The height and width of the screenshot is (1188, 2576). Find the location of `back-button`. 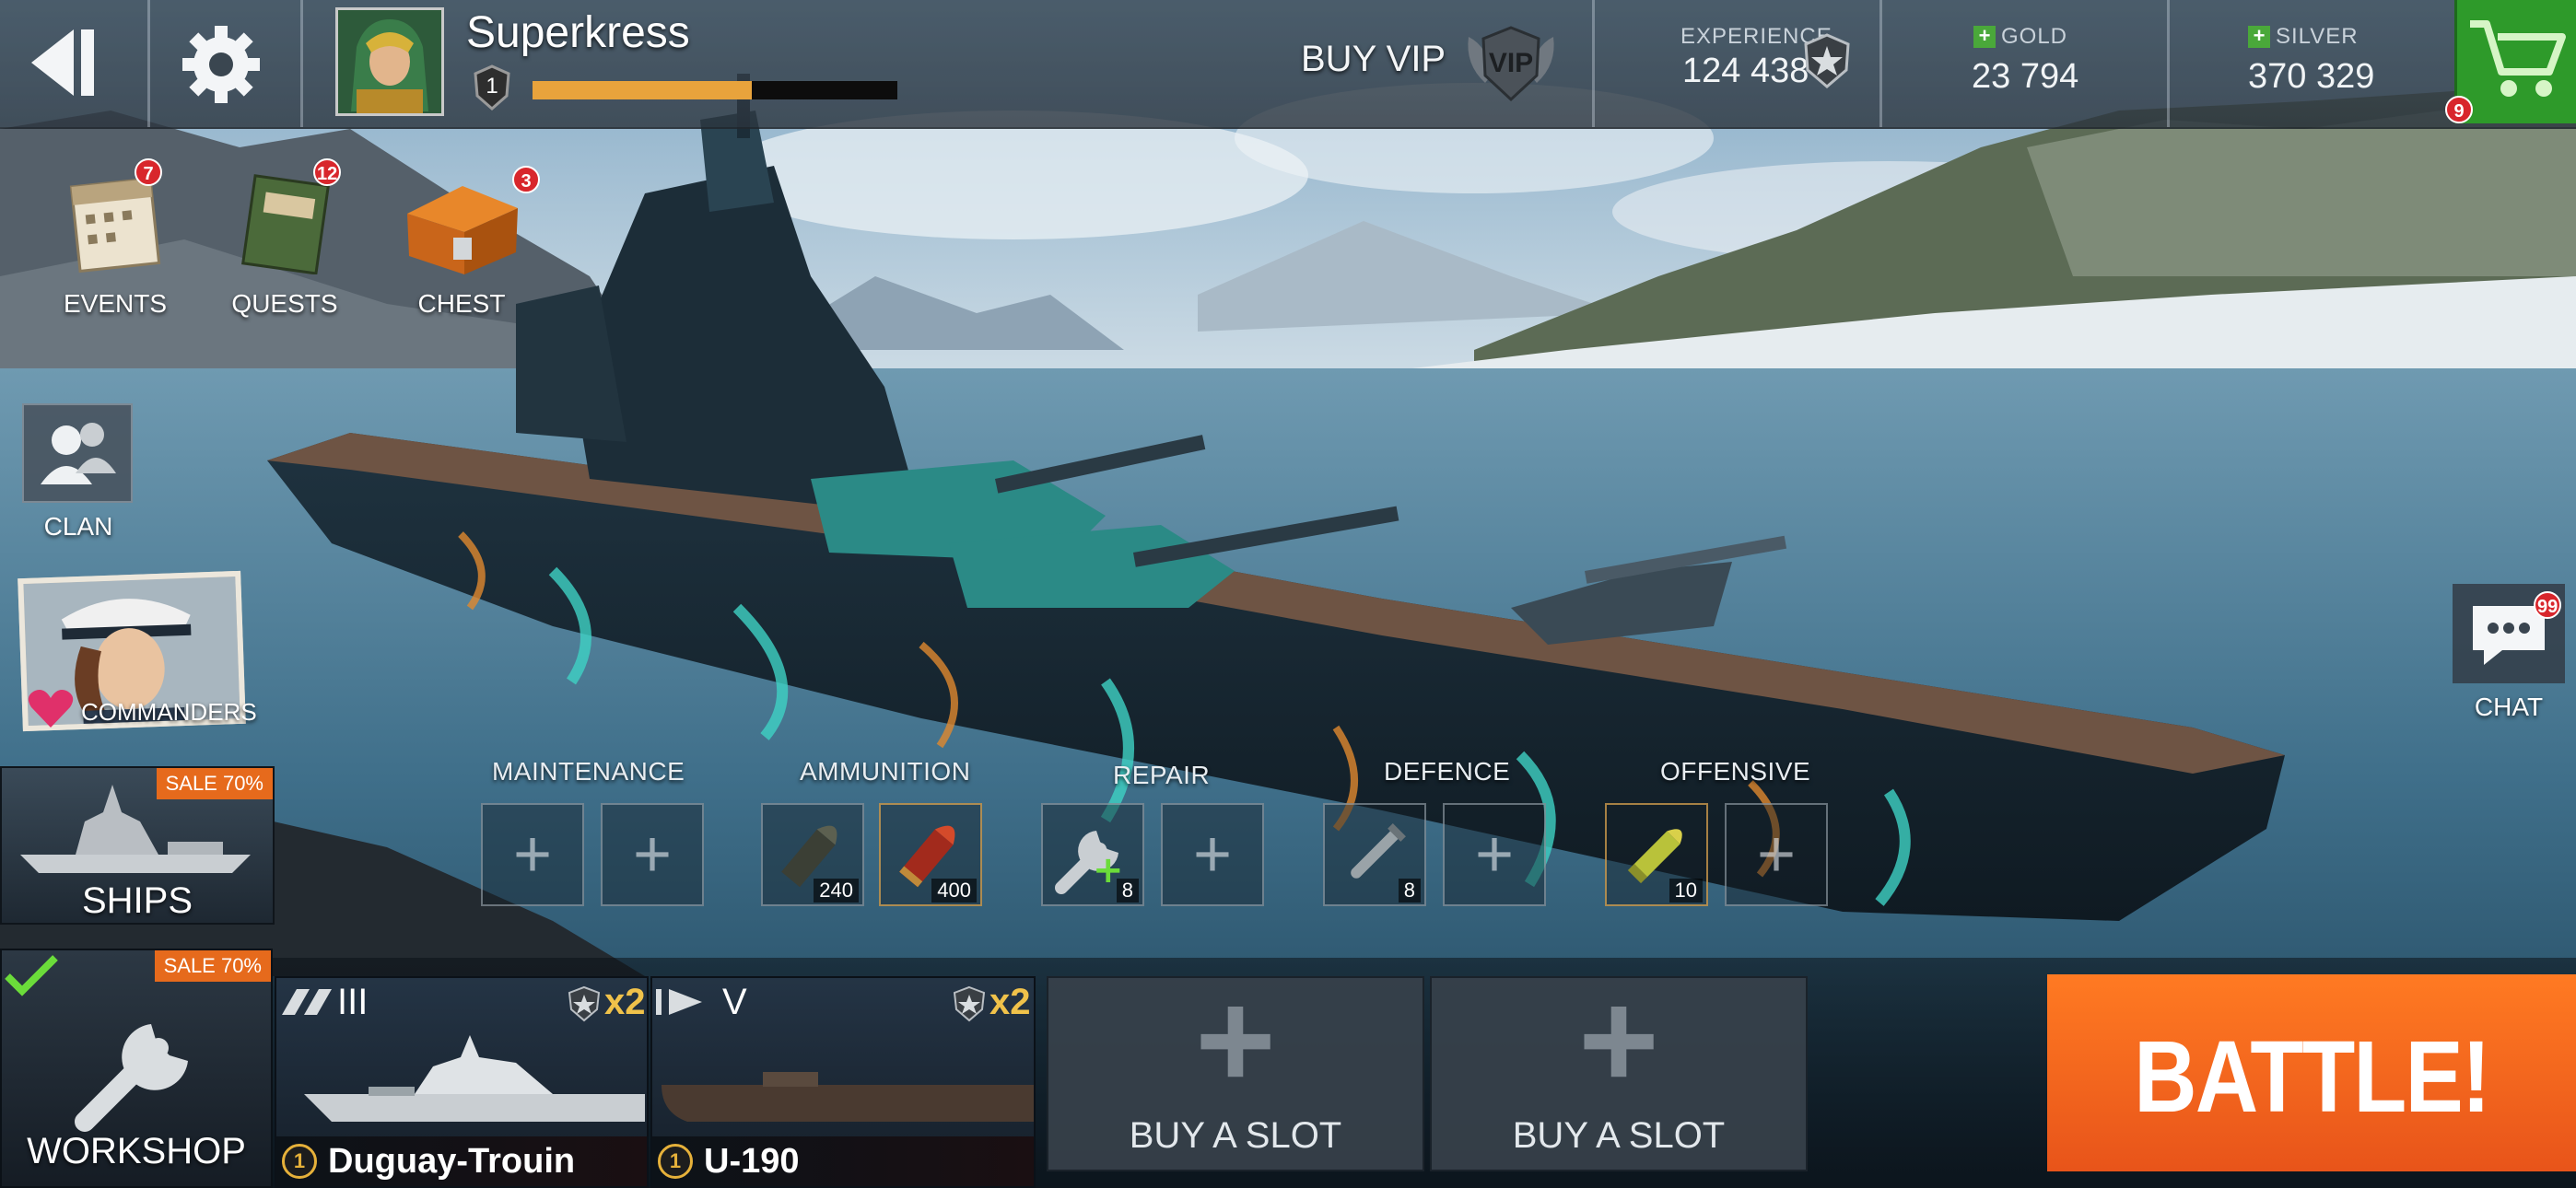

back-button is located at coordinates (69, 63).